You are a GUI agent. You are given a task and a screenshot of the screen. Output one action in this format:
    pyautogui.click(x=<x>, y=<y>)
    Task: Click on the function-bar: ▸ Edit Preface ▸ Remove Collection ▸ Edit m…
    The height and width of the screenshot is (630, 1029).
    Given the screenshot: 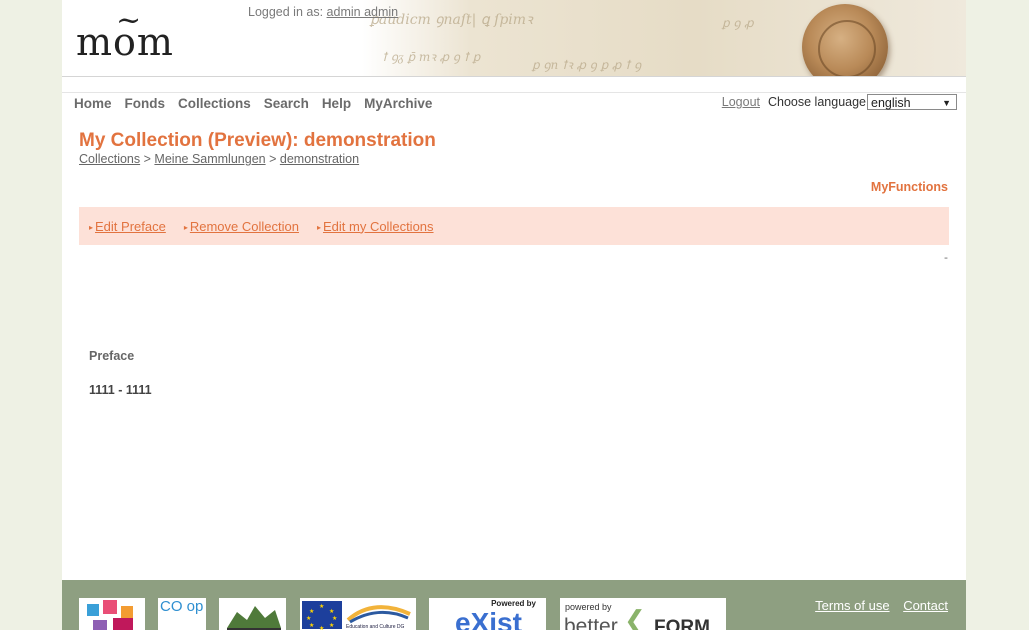 What is the action you would take?
    pyautogui.click(x=514, y=226)
    